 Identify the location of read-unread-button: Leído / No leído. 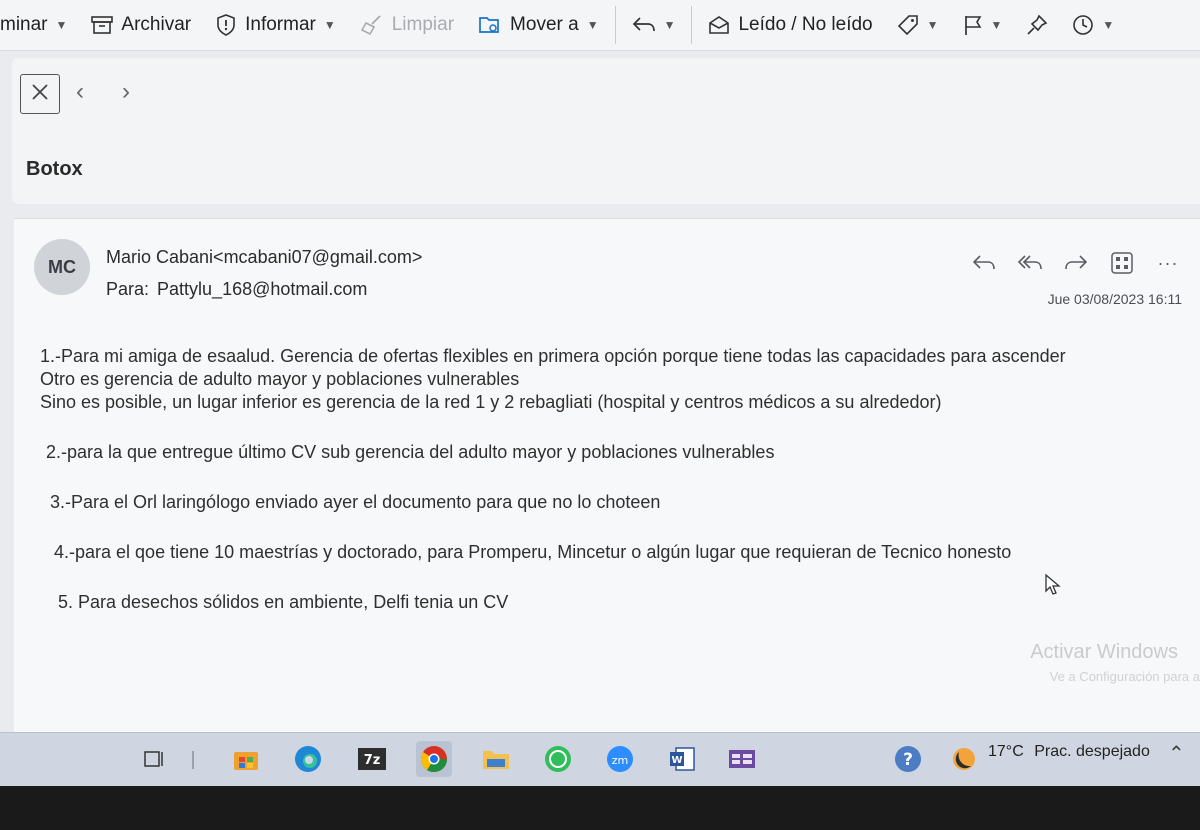
(790, 25).